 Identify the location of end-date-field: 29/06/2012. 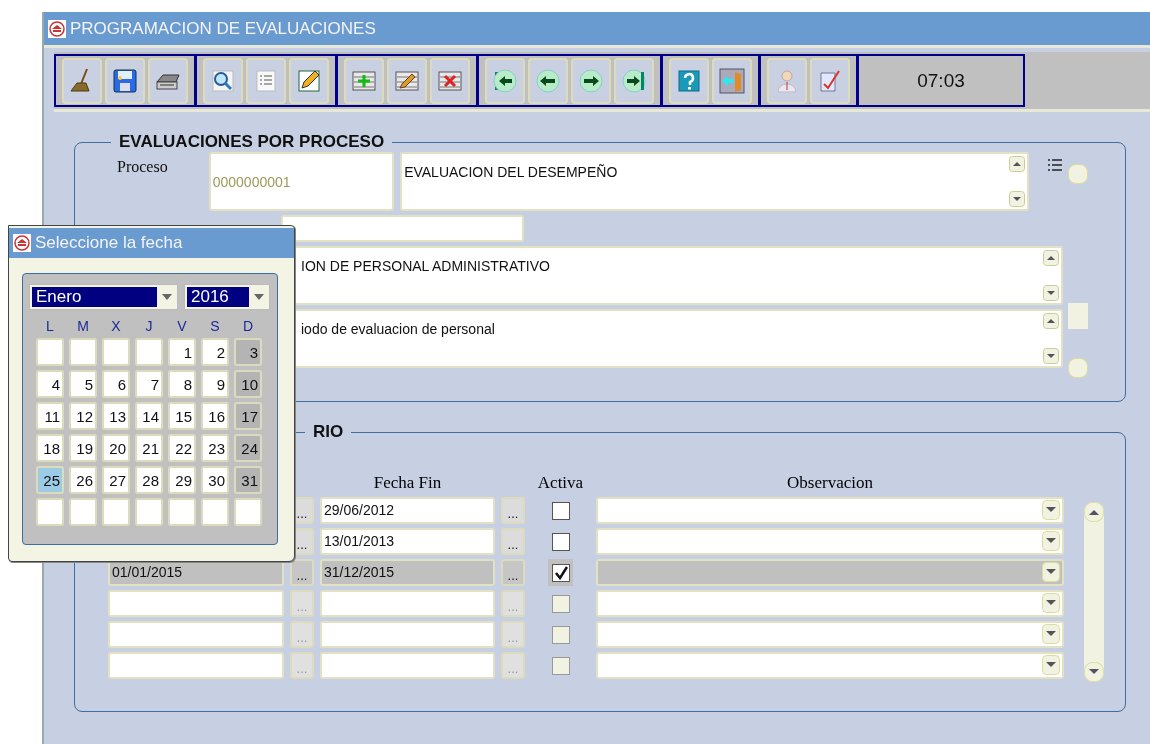
(407, 510).